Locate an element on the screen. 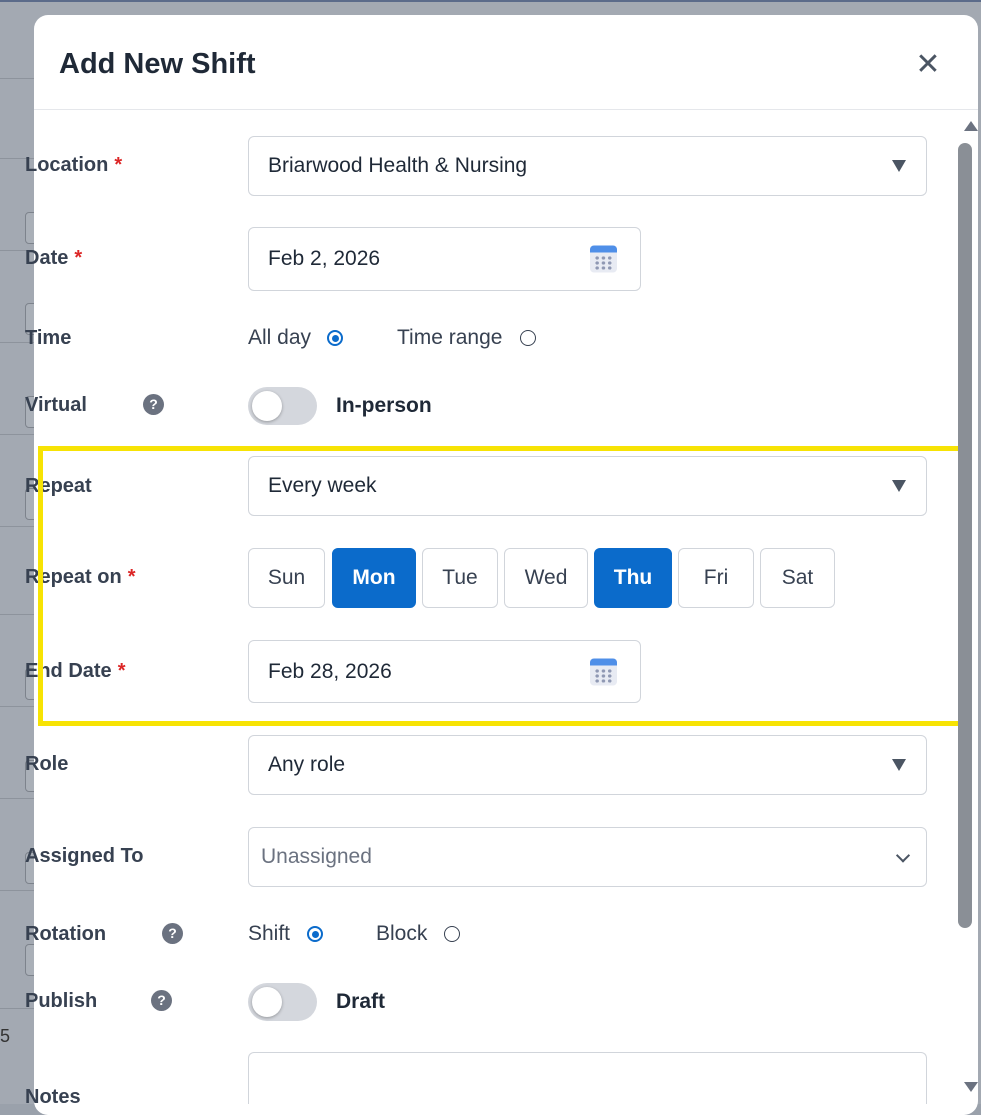  end-date-label: End Date * is located at coordinates (75, 671).